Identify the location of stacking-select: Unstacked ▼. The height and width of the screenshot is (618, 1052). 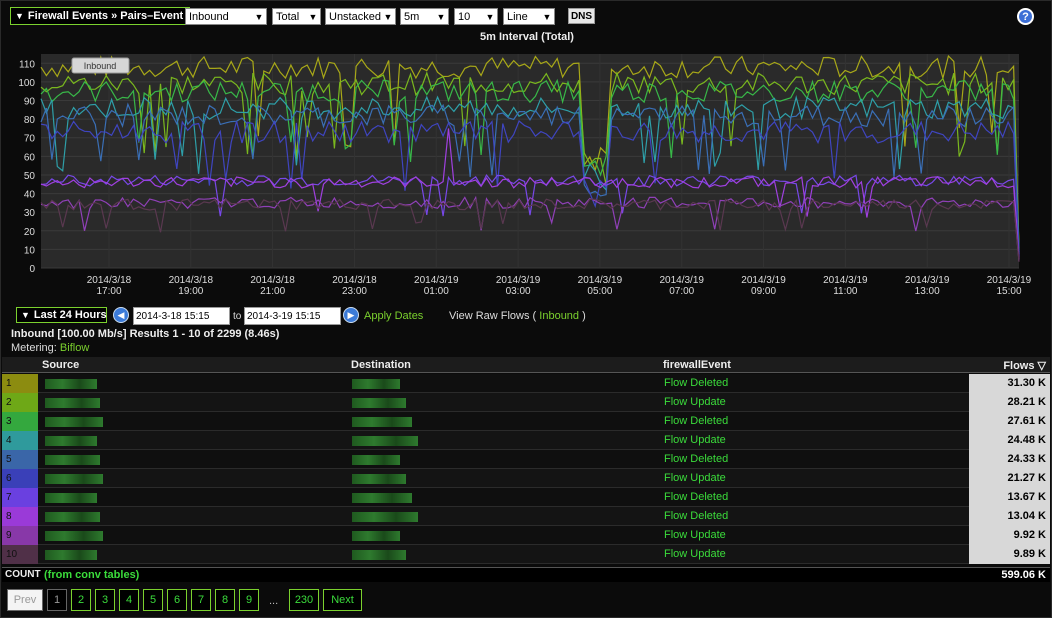
(360, 16).